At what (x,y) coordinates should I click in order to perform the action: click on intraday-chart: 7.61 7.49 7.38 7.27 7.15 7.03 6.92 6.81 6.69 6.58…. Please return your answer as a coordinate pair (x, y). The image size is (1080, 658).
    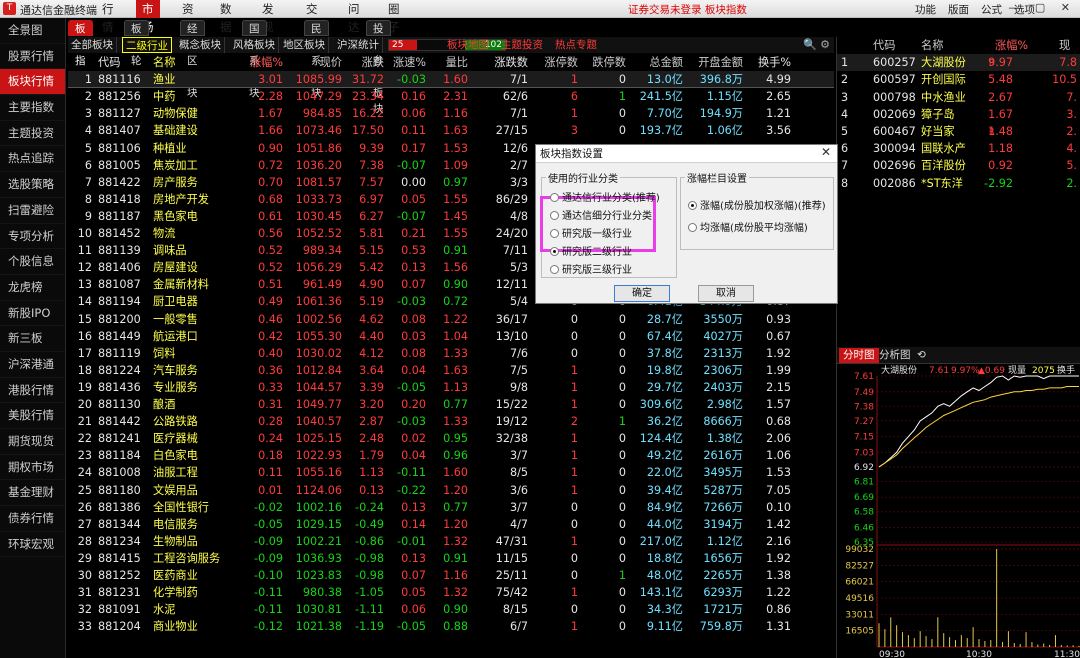
    Looking at the image, I should click on (958, 511).